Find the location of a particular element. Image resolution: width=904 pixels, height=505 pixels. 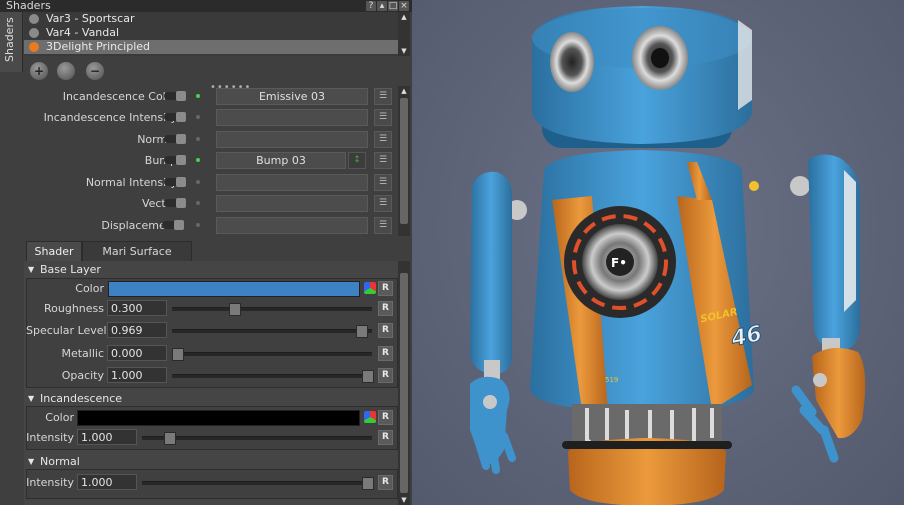

robot-right-arm is located at coordinates (828, 308).